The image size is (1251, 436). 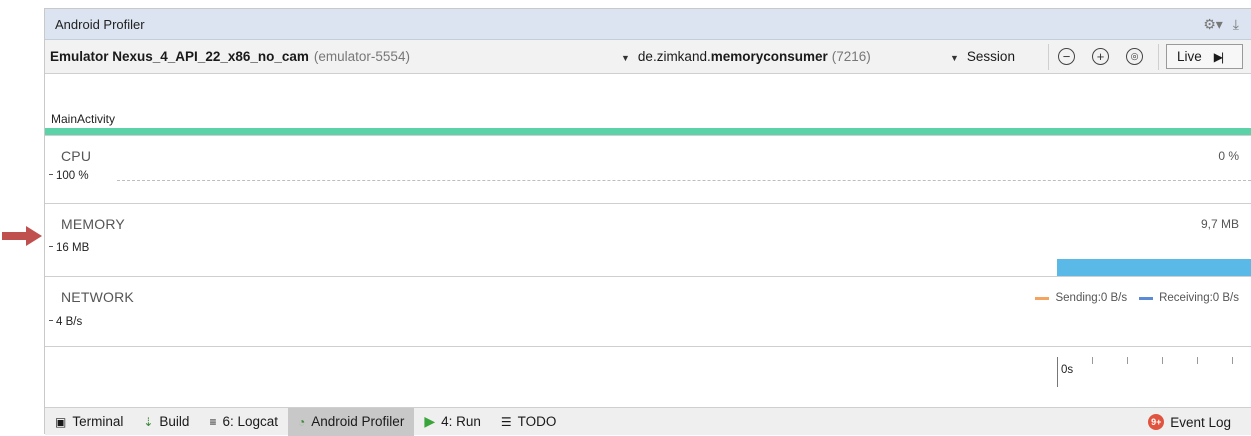 I want to click on gear-icon: ⚙▾, so click(x=1213, y=24).